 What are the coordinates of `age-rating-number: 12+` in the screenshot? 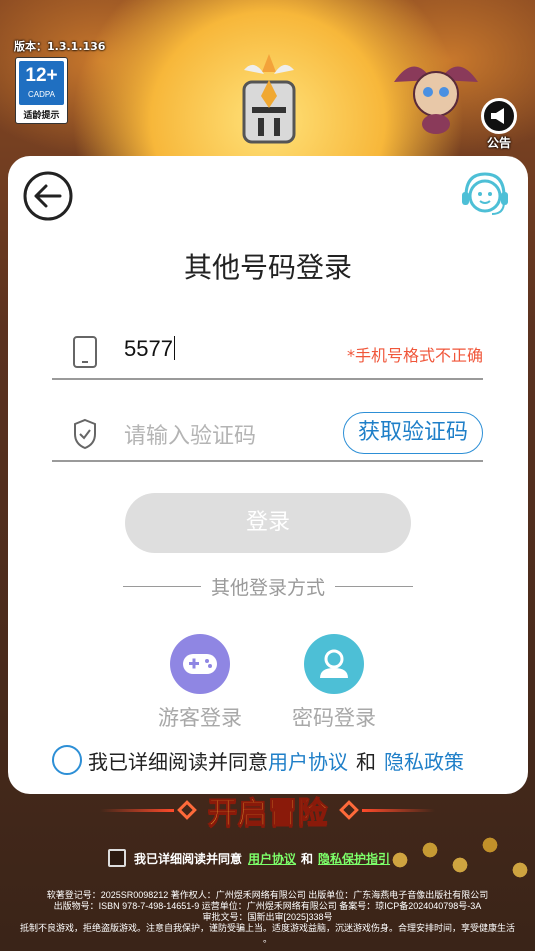 It's located at (41, 75).